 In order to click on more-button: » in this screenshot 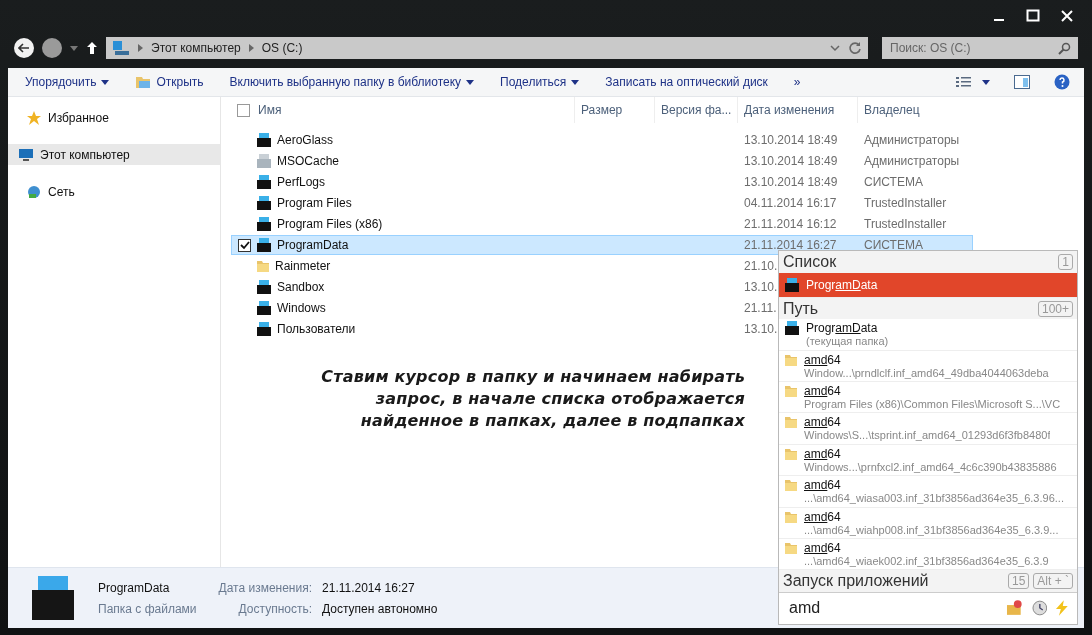, I will do `click(797, 82)`.